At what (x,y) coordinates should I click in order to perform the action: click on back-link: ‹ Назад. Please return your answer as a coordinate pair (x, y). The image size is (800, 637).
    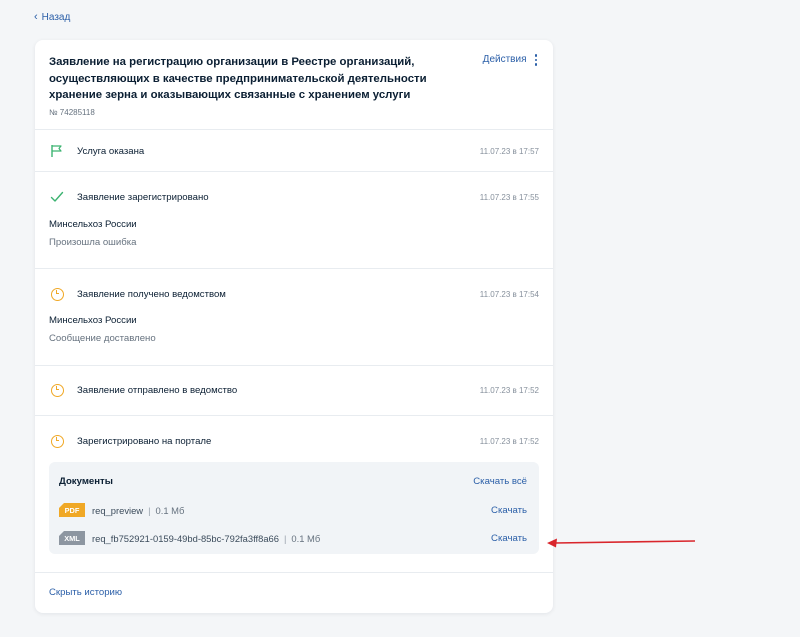
    Looking at the image, I should click on (52, 17).